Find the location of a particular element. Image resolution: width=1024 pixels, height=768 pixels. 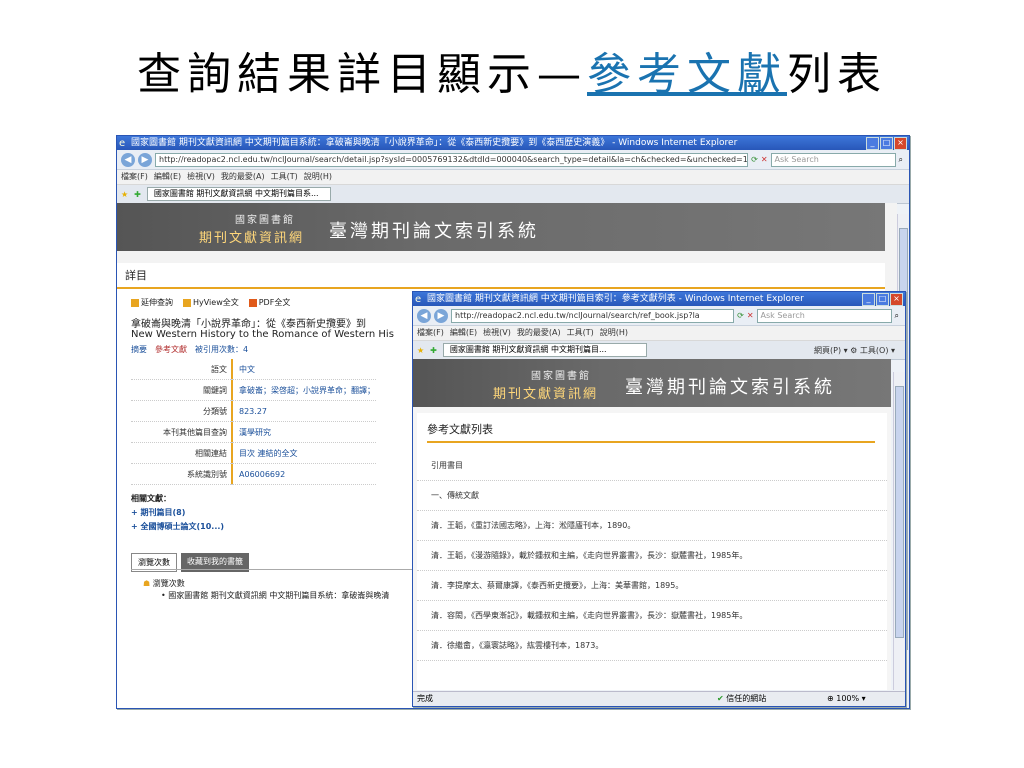

hyview-link: HyView全文 is located at coordinates (211, 302).